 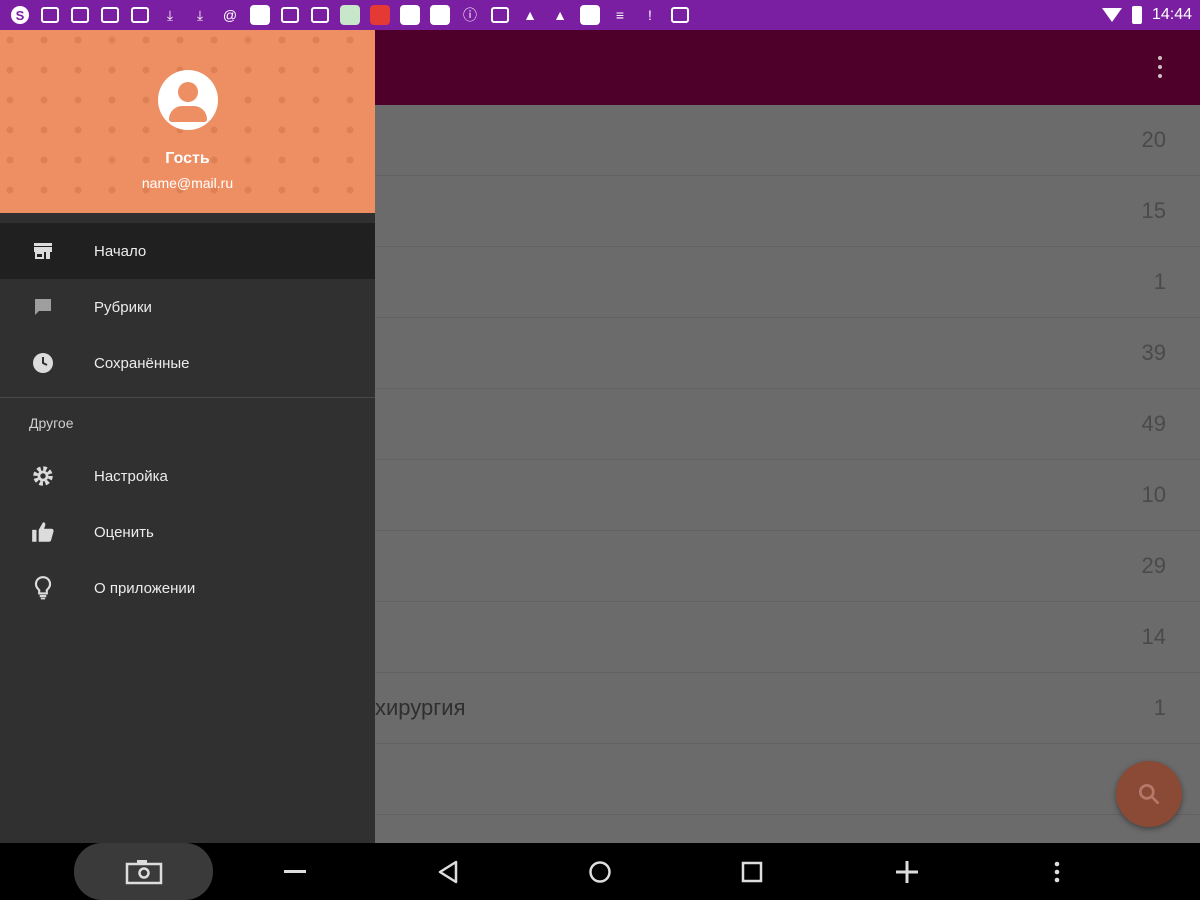 I want to click on note-icon, so click(x=500, y=15).